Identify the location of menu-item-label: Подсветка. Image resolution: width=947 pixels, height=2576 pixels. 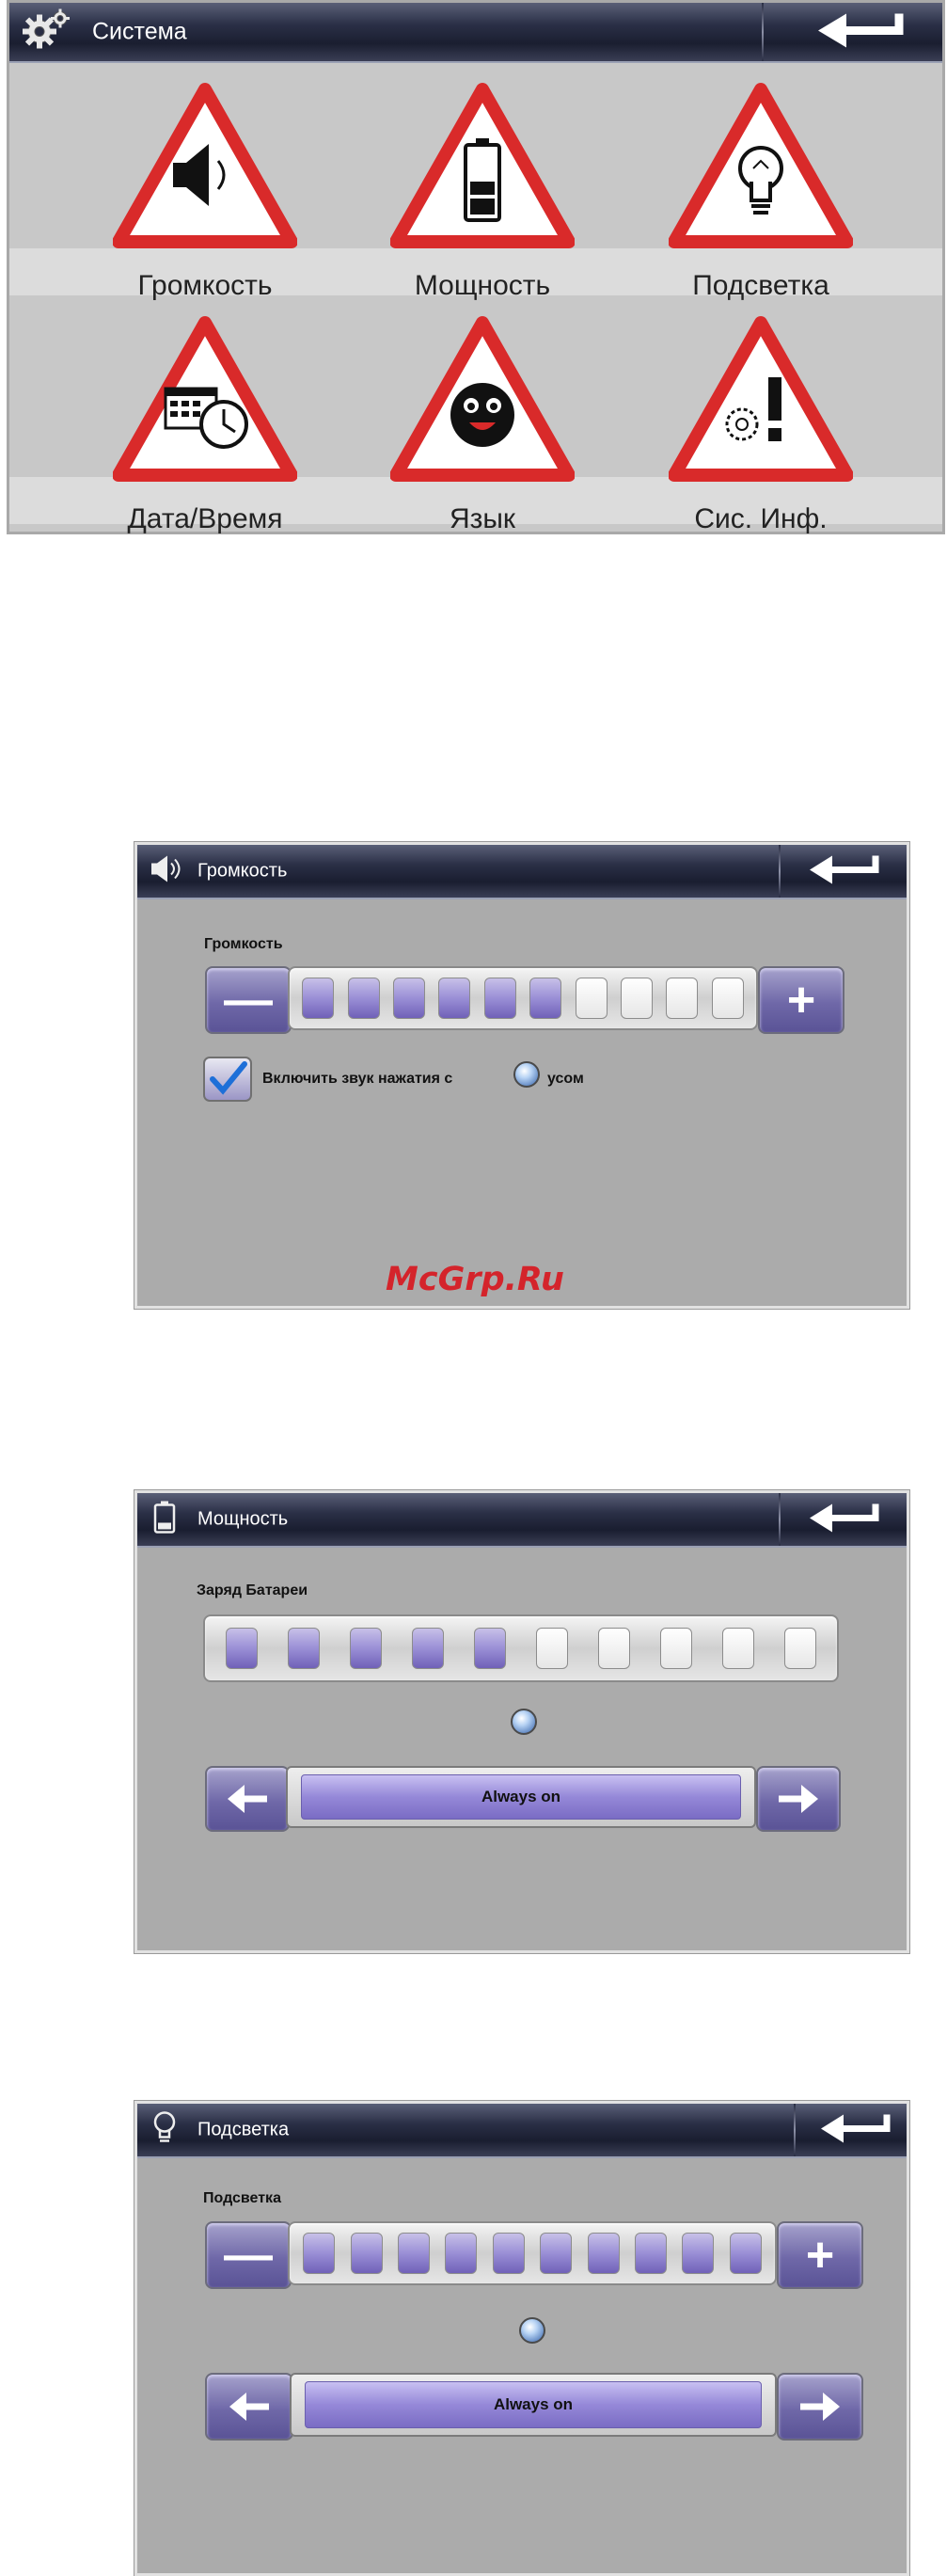
(760, 286).